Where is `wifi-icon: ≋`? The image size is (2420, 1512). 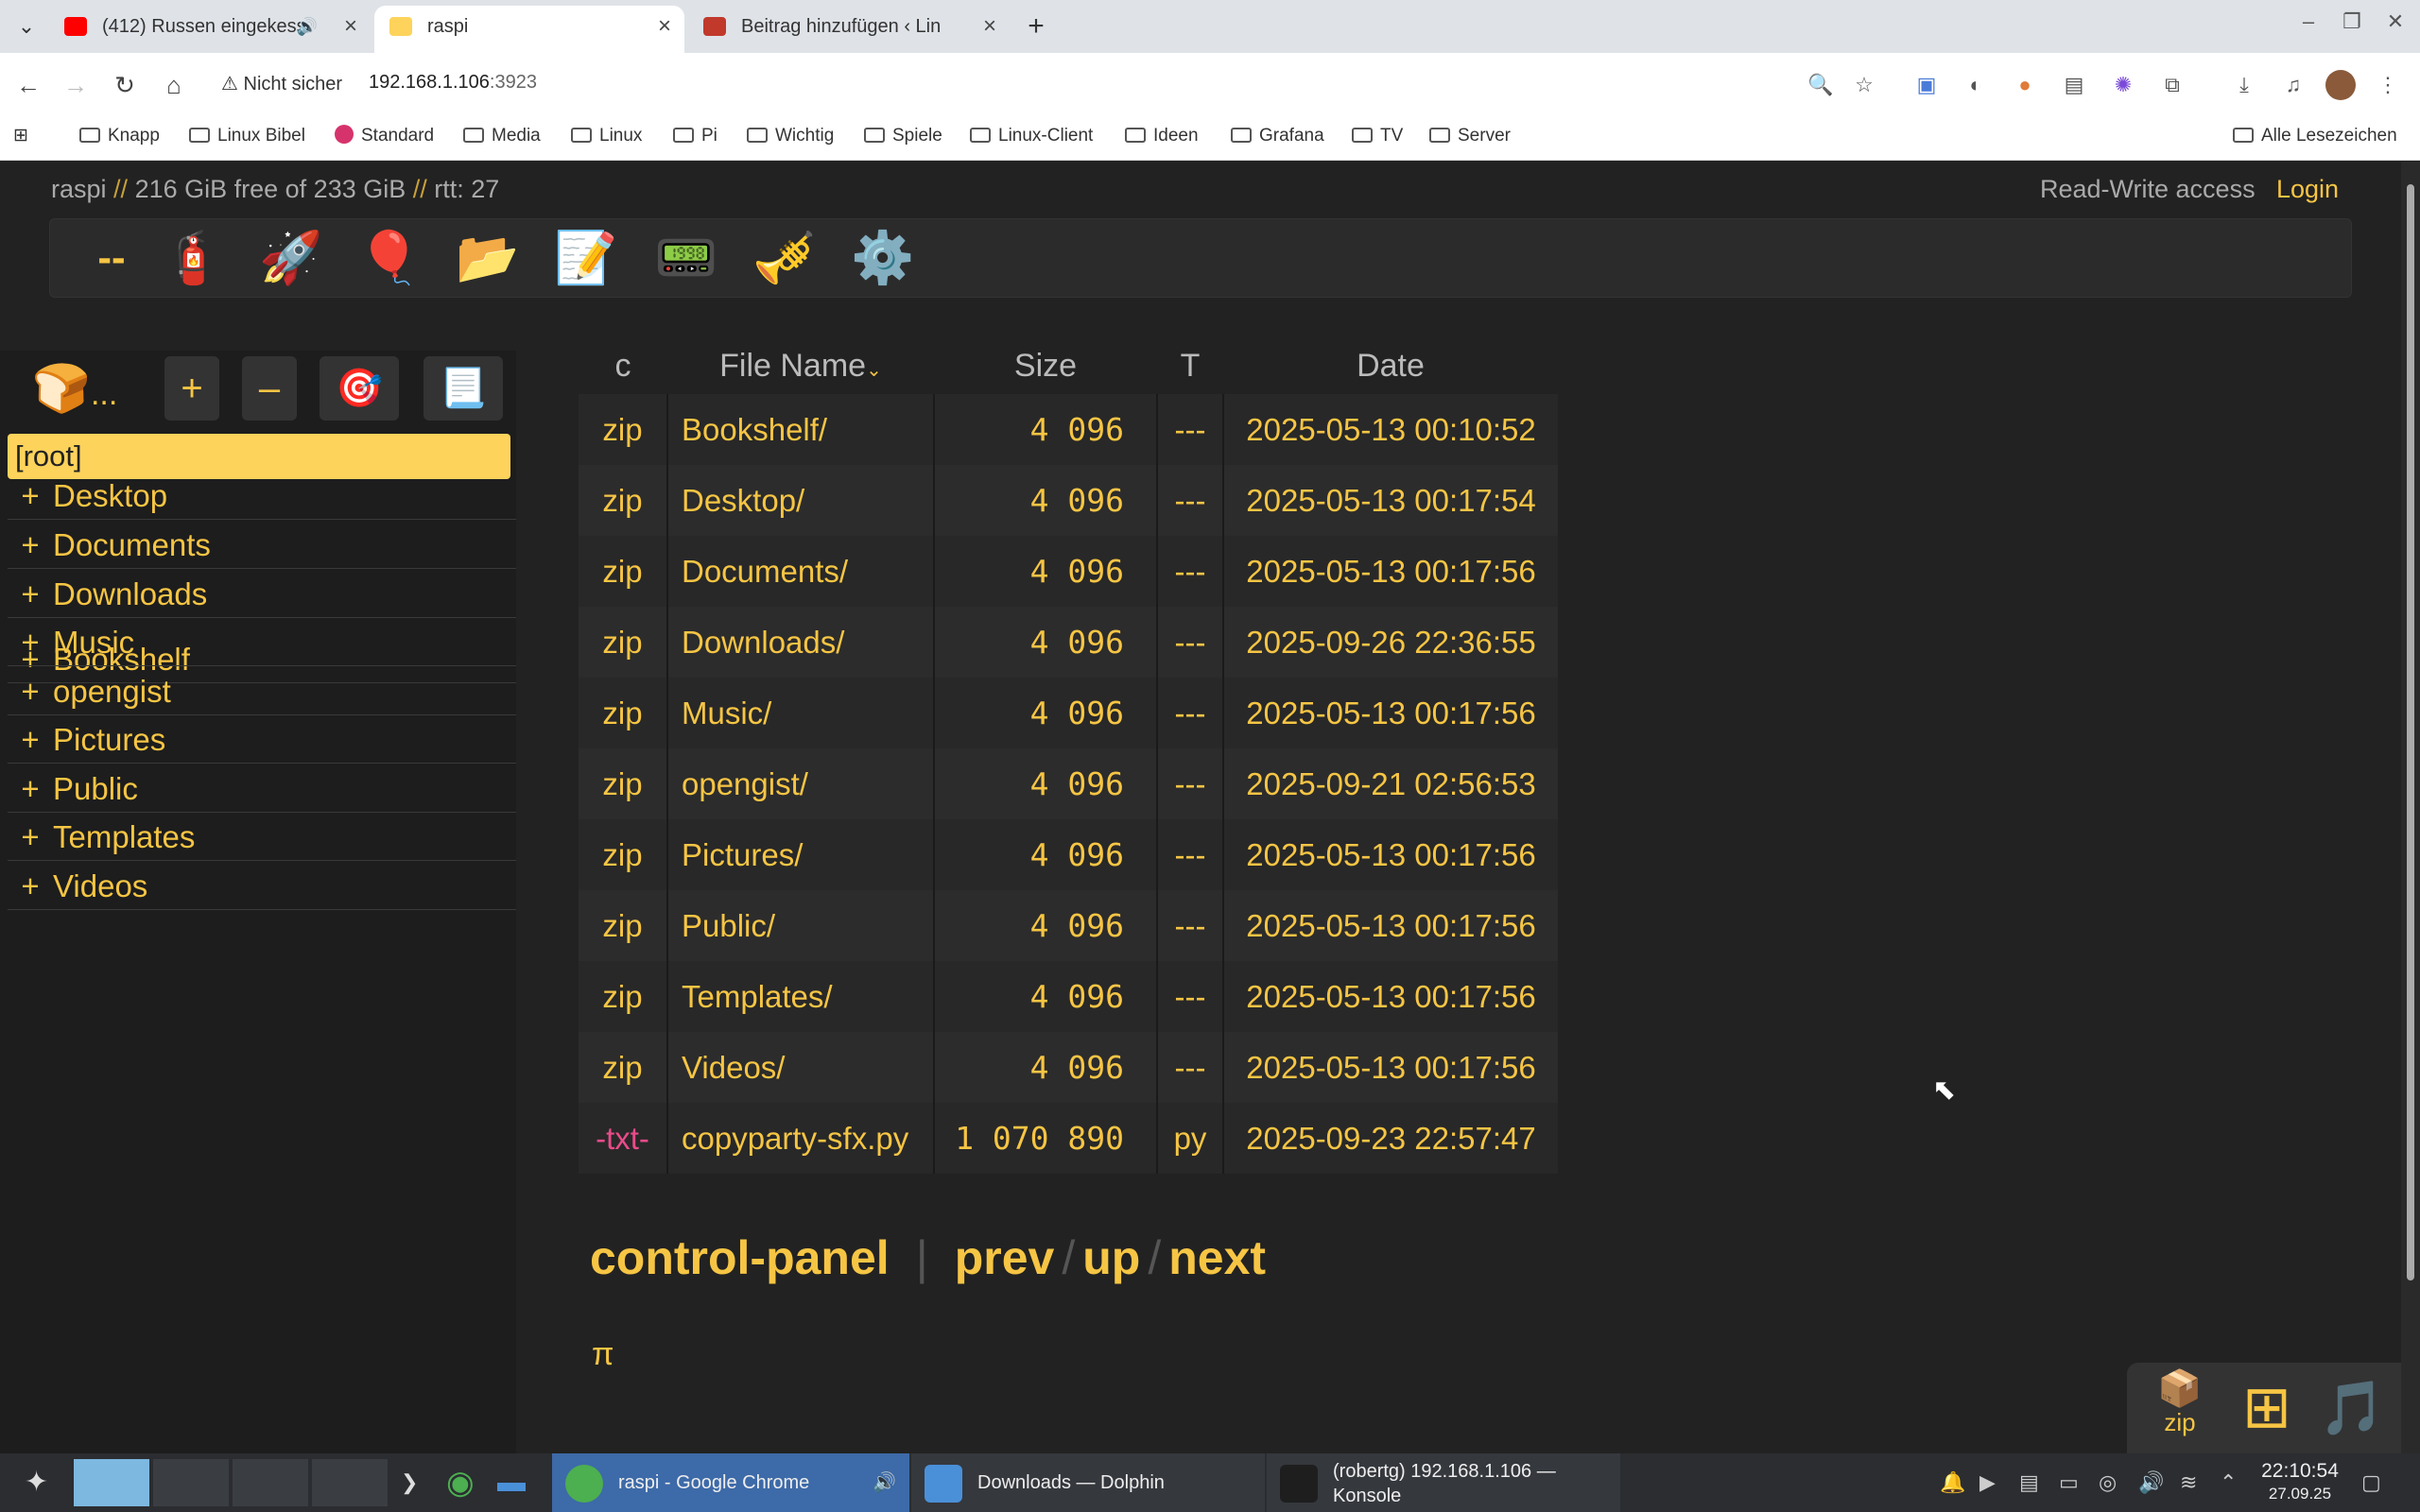
wifi-icon: ≋ is located at coordinates (2188, 1482).